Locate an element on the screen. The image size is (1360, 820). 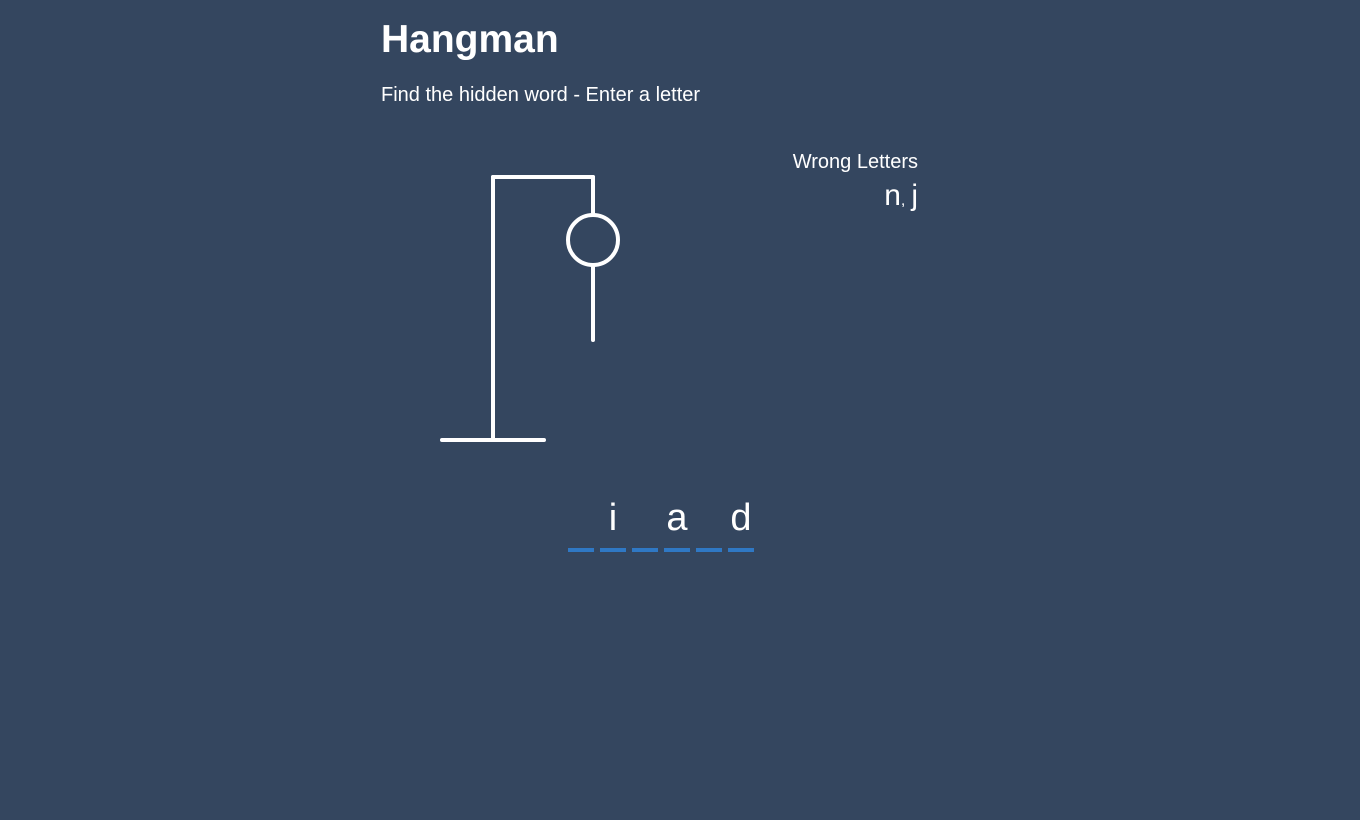
hangman-head is located at coordinates (593, 240).